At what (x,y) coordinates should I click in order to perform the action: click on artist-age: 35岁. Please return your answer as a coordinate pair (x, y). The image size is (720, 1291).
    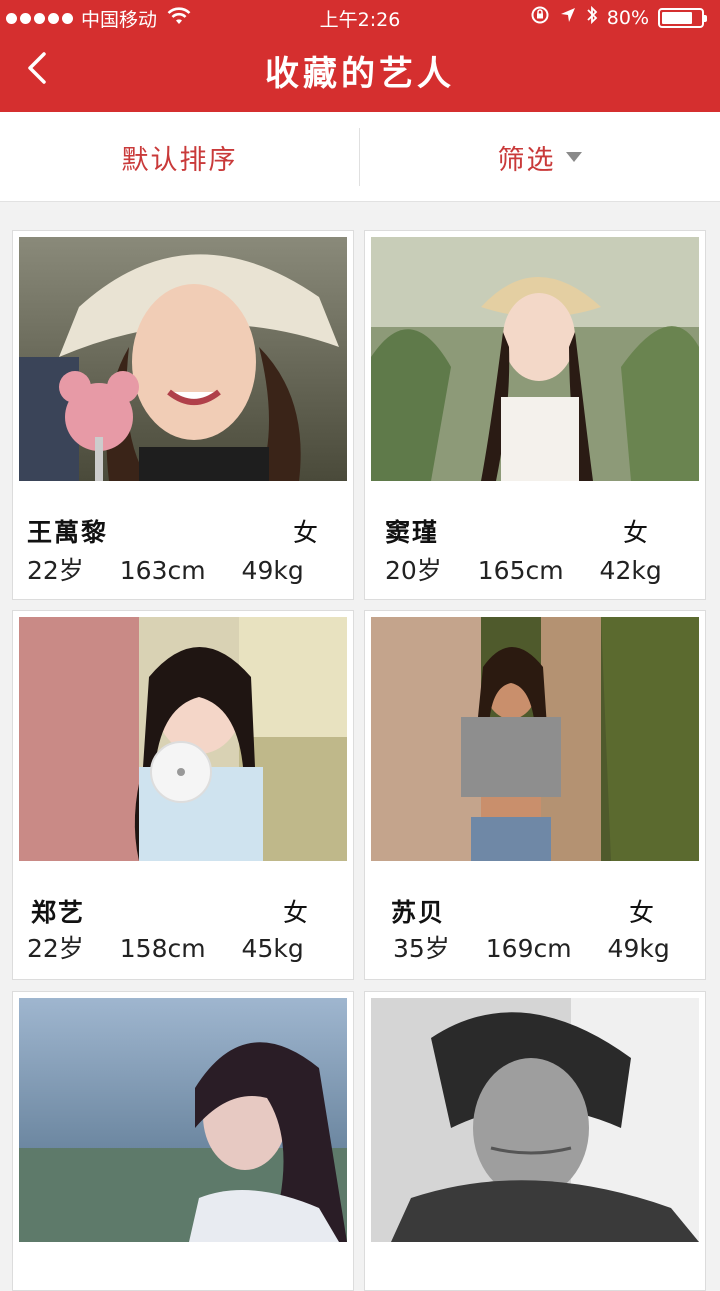
    Looking at the image, I should click on (421, 948).